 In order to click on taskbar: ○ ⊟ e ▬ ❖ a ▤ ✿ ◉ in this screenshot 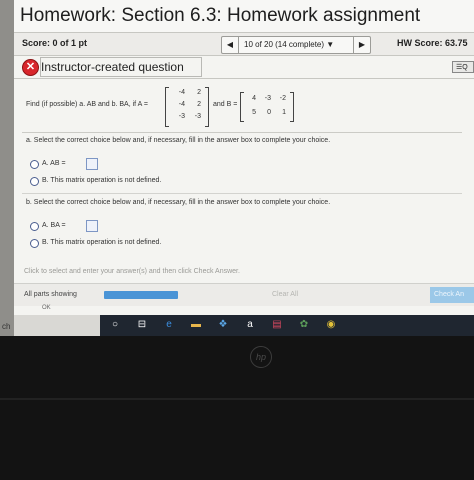, I will do `click(287, 325)`.